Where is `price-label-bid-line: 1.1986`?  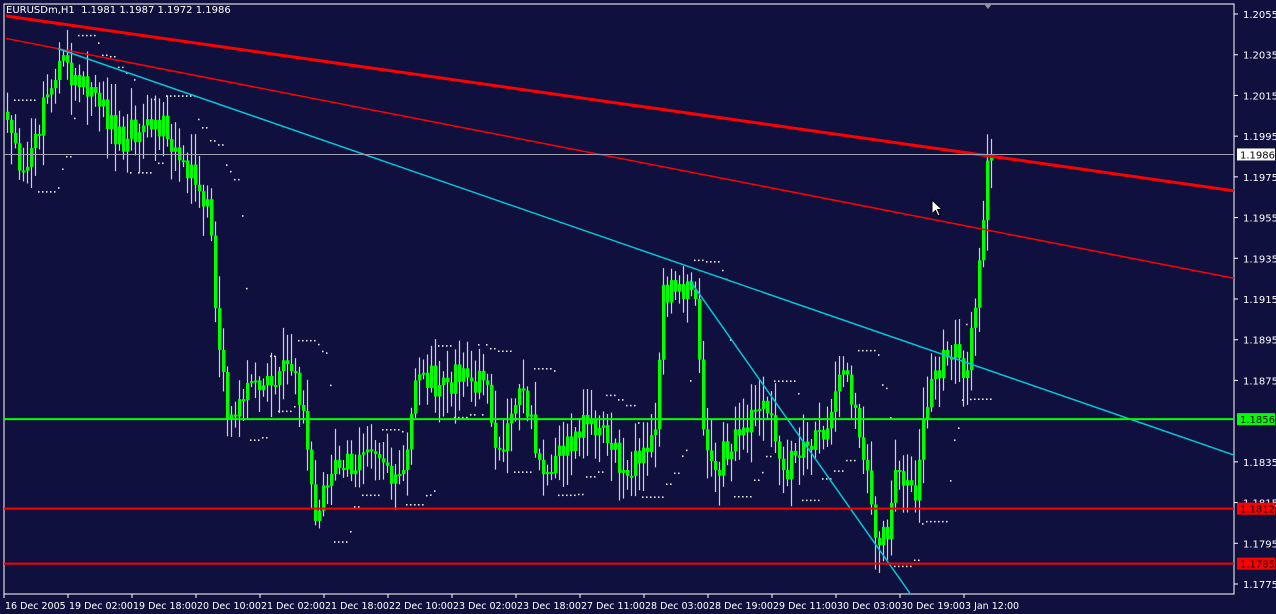
price-label-bid-line: 1.1986 is located at coordinates (1257, 155).